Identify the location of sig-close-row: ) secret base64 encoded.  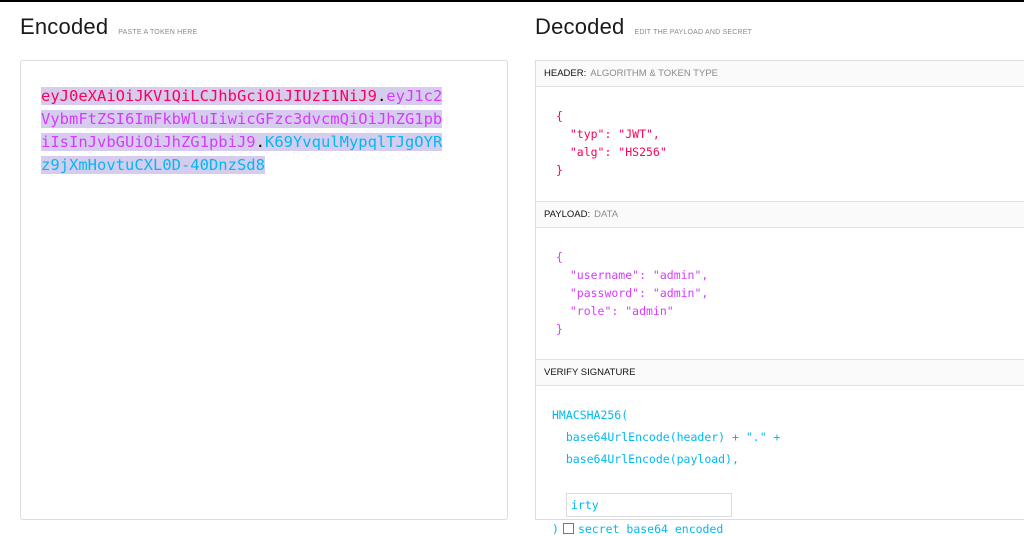
(637, 529).